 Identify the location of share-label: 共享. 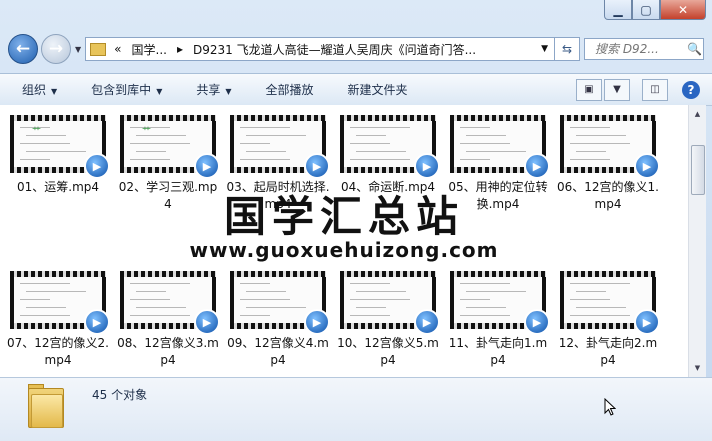
(208, 90).